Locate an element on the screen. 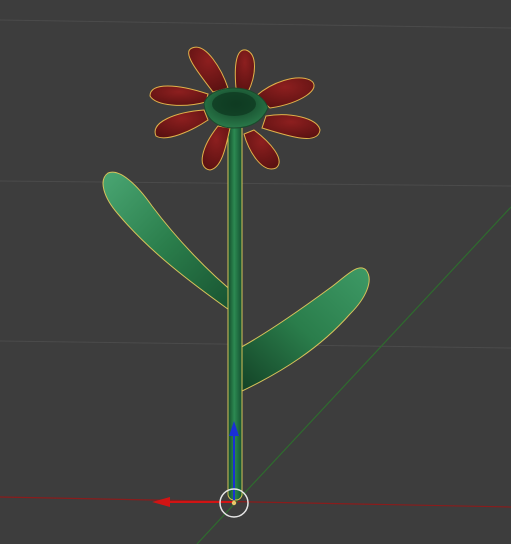  left-leaf is located at coordinates (170, 242).